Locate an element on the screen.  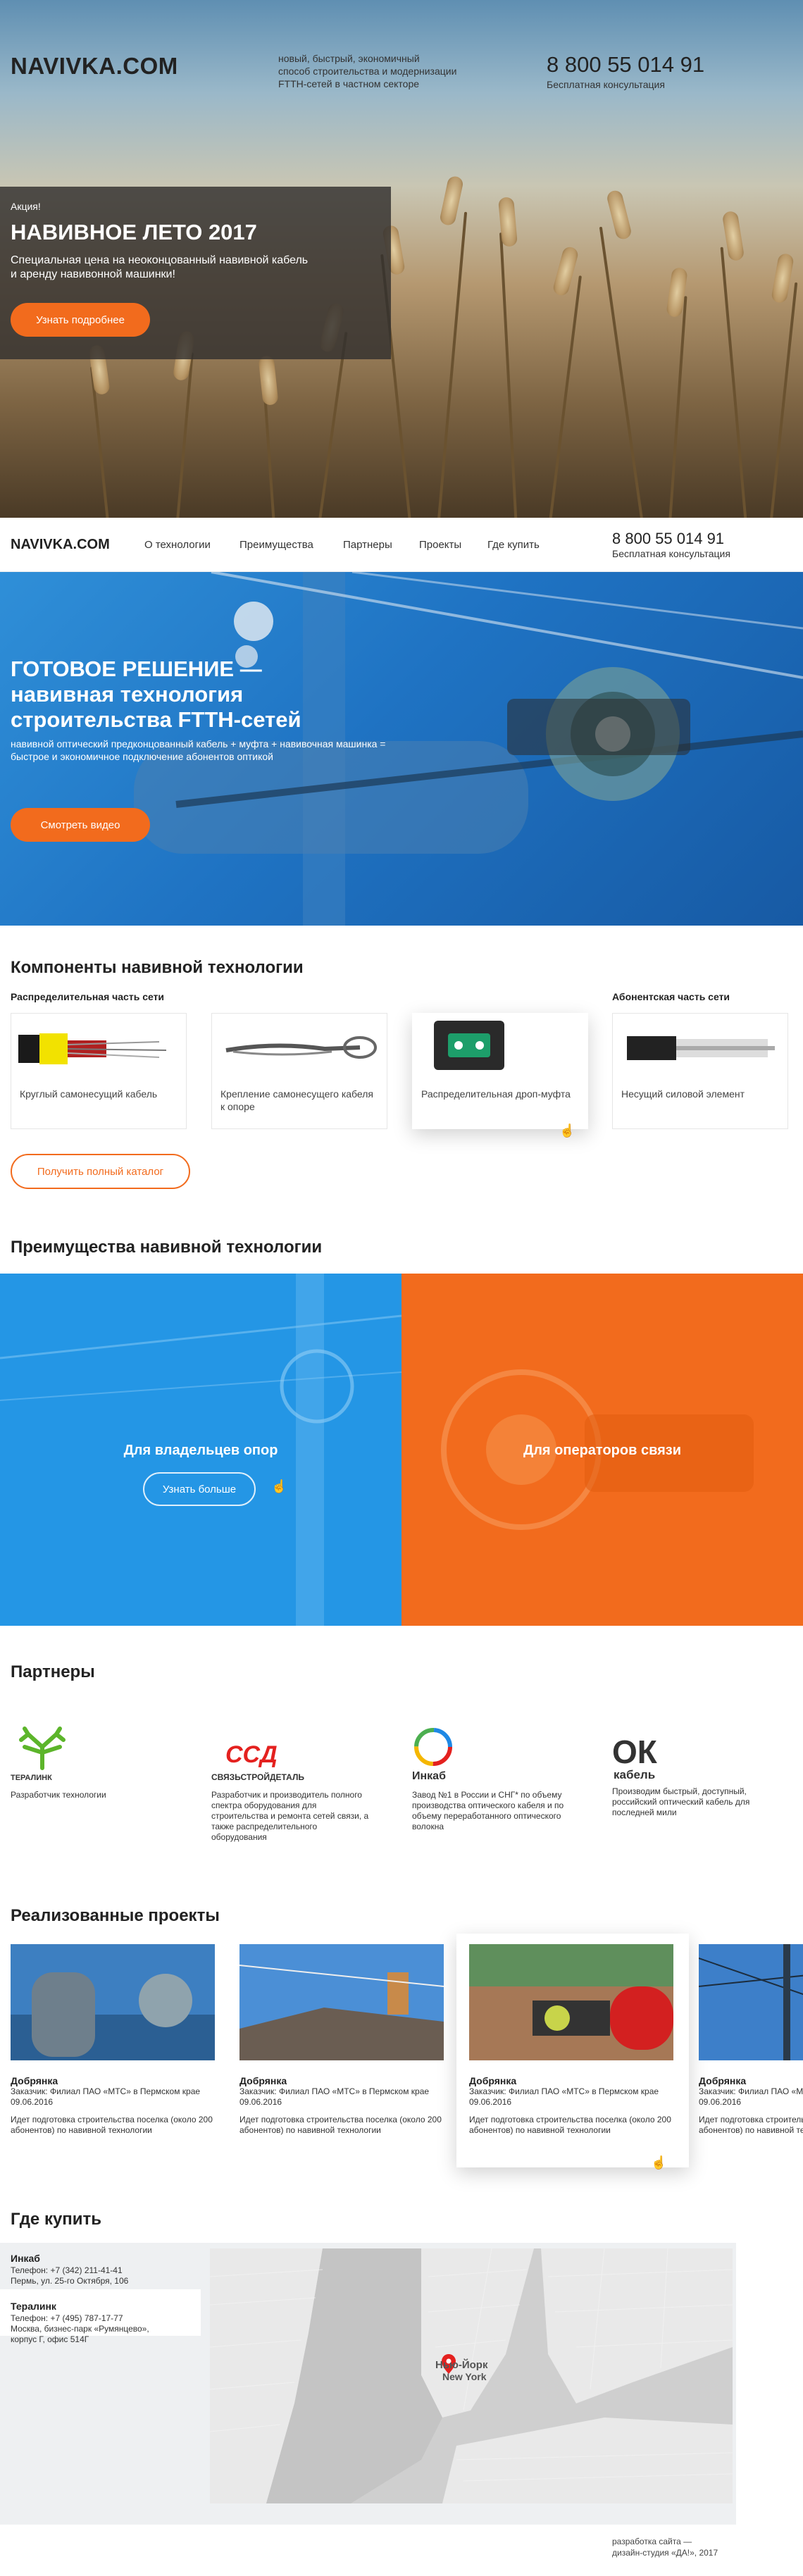
hero-logo: NAVIVKA.COM is located at coordinates (94, 66).